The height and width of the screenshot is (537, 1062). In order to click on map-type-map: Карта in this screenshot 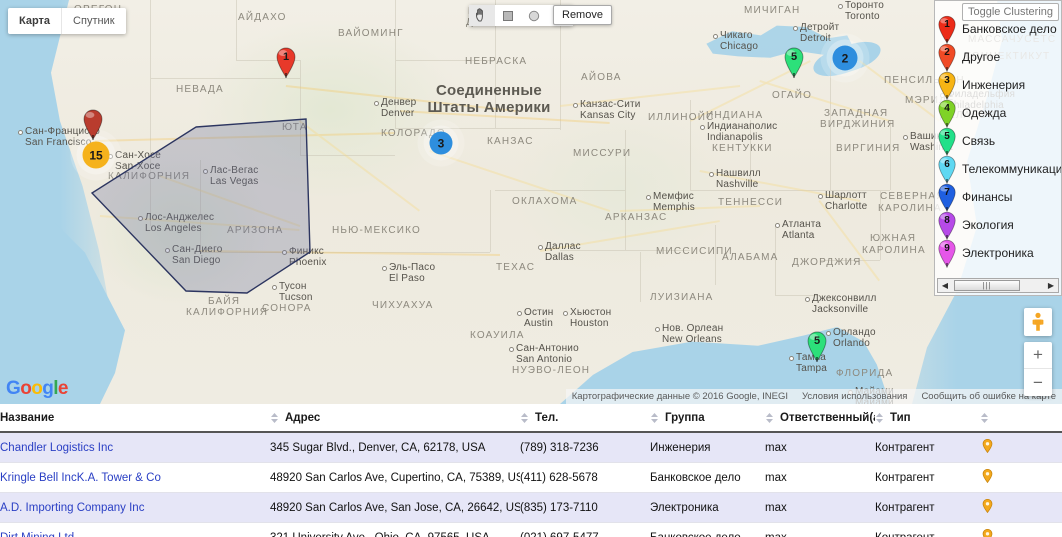, I will do `click(35, 21)`.